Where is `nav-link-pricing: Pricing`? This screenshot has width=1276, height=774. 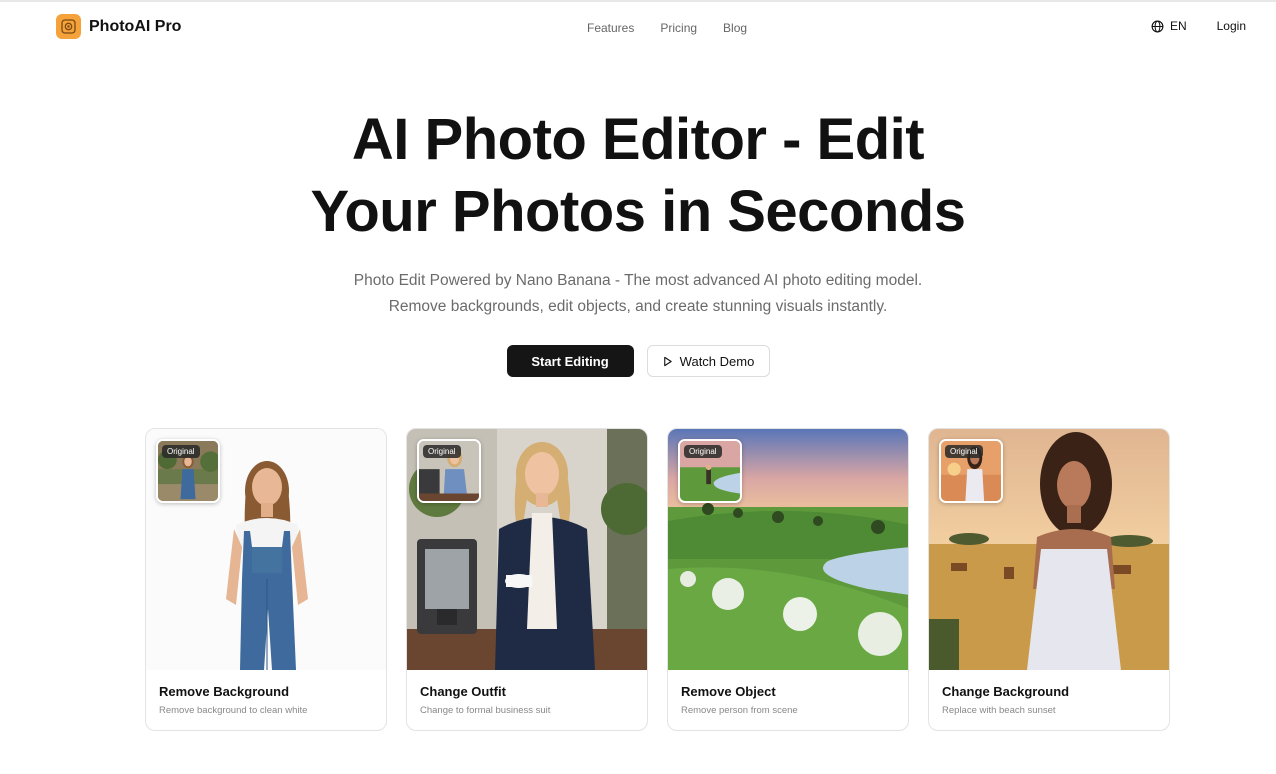
nav-link-pricing: Pricing is located at coordinates (678, 28).